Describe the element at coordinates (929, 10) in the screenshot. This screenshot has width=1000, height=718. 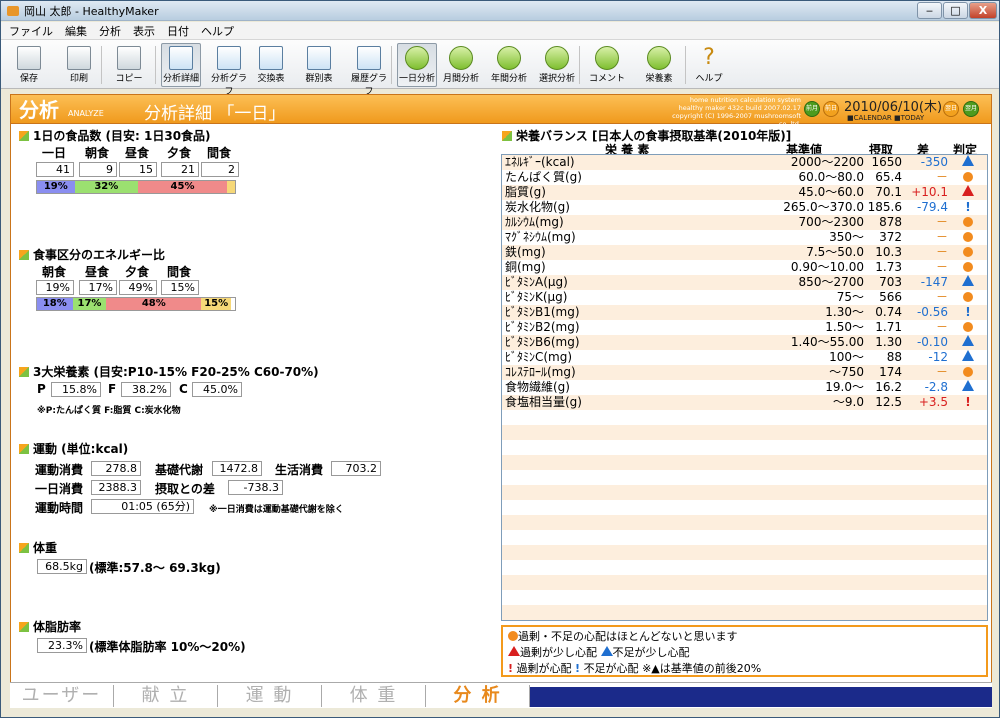
I see `minimize-button: ‒` at that location.